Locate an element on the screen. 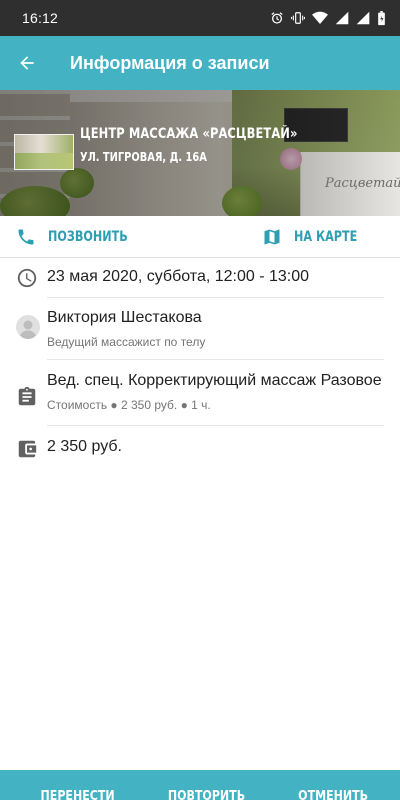 The image size is (400, 800). call-button: Позвонить is located at coordinates (100, 236).